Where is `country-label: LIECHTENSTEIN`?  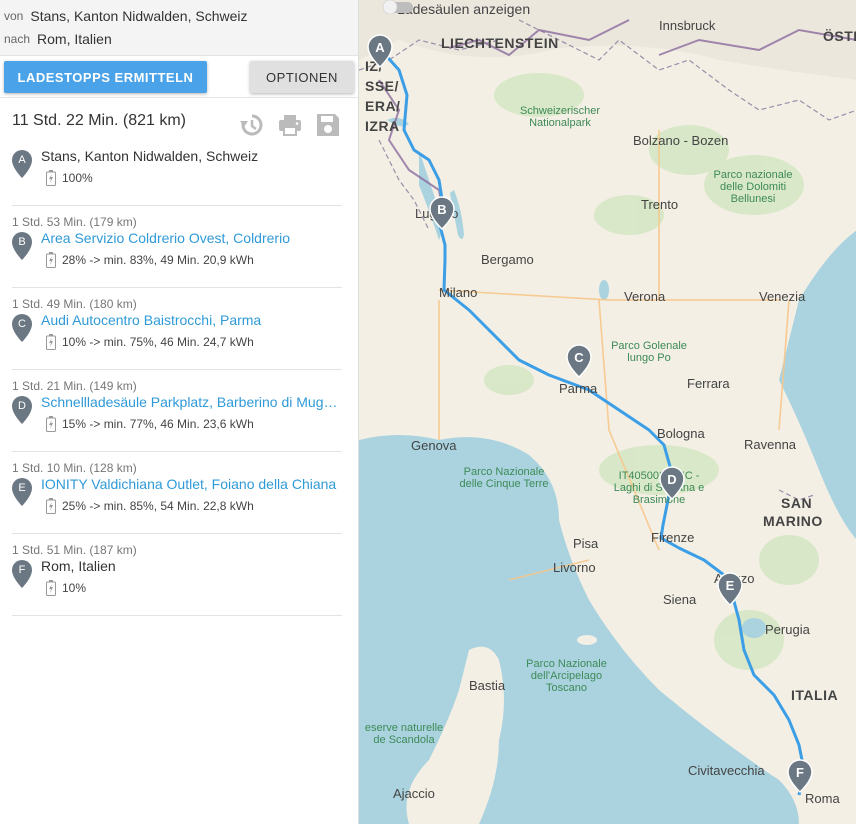 country-label: LIECHTENSTEIN is located at coordinates (500, 43).